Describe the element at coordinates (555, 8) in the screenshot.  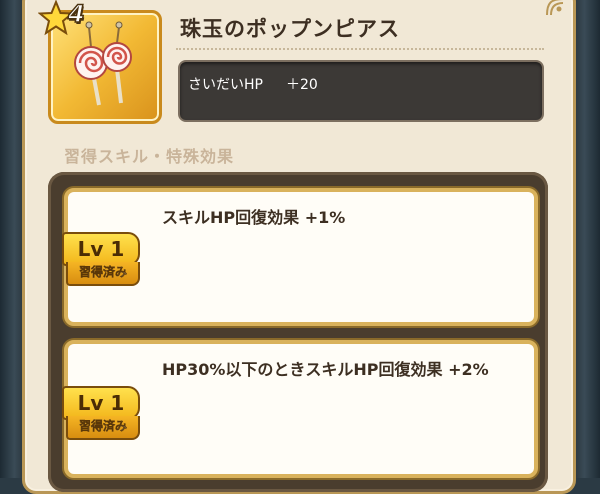
I see `corner-ornament-icon` at that location.